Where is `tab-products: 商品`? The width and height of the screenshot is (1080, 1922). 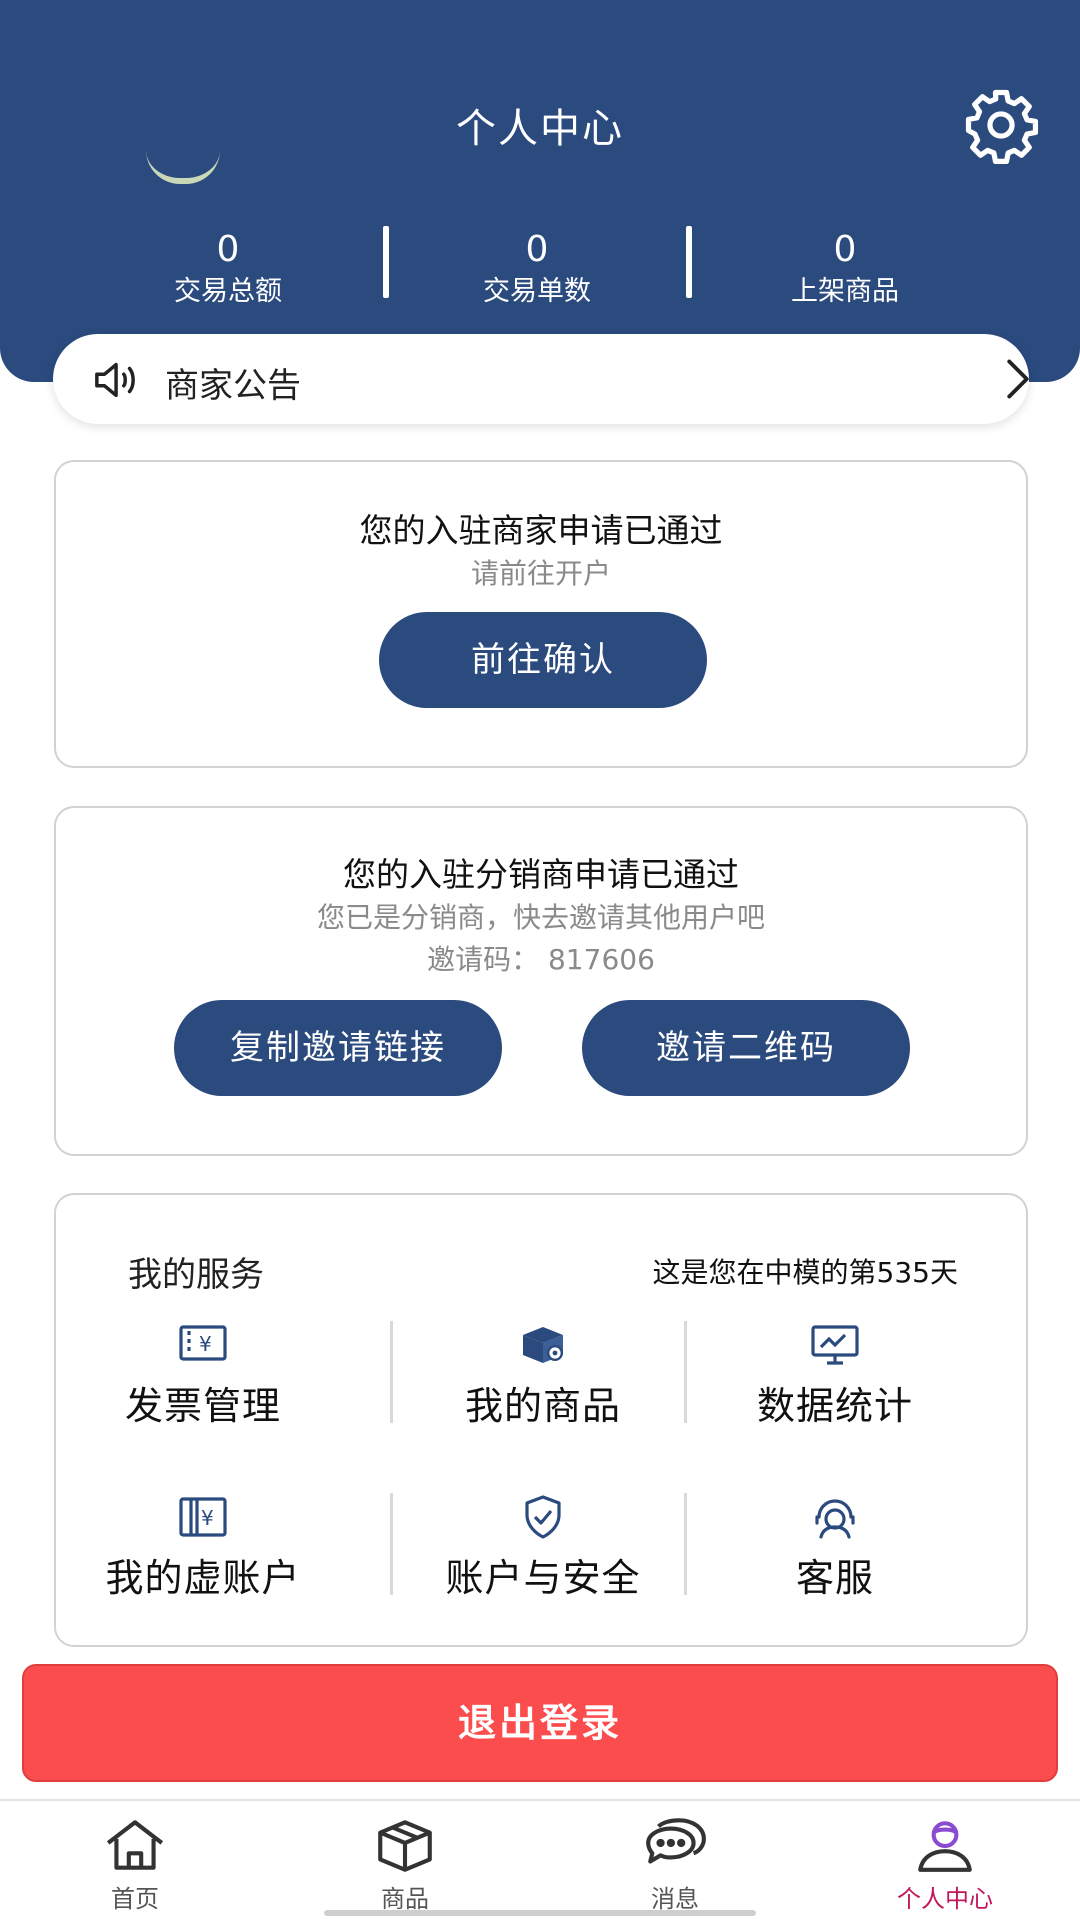
tab-products: 商品 is located at coordinates (405, 1864).